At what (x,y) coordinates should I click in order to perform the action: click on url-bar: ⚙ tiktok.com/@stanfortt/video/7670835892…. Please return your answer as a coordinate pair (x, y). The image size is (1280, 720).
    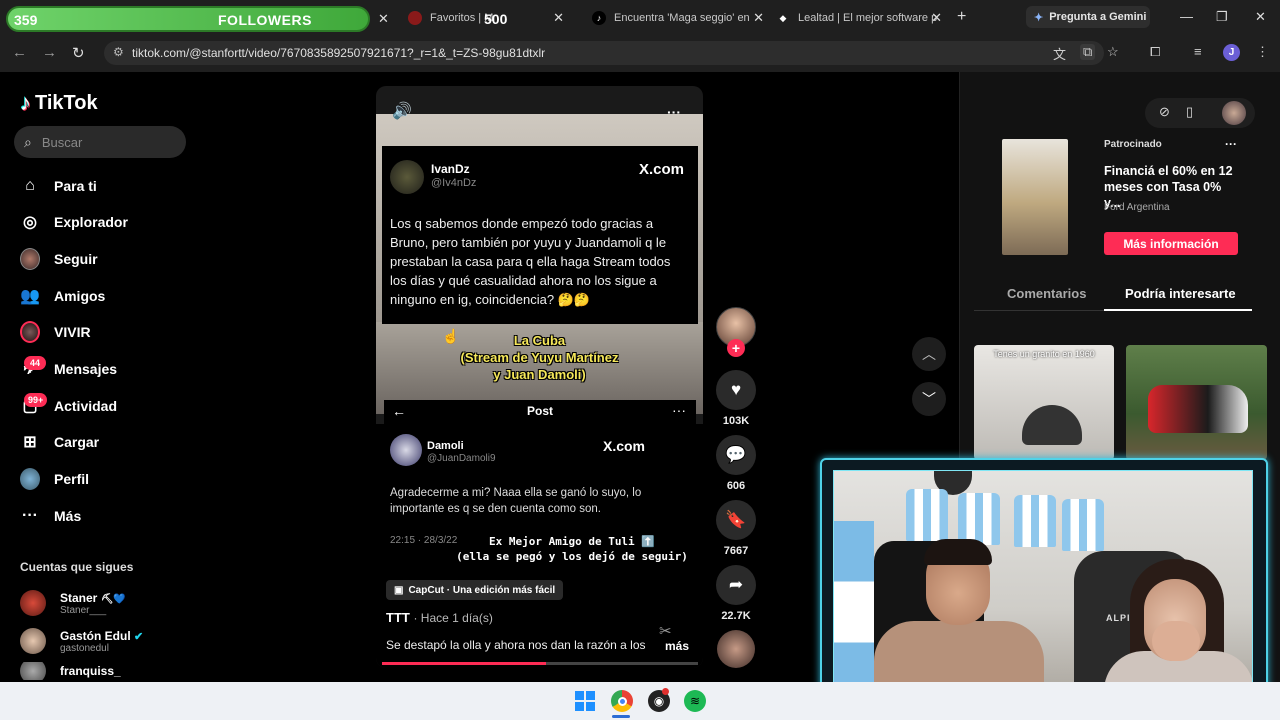
    Looking at the image, I should click on (604, 53).